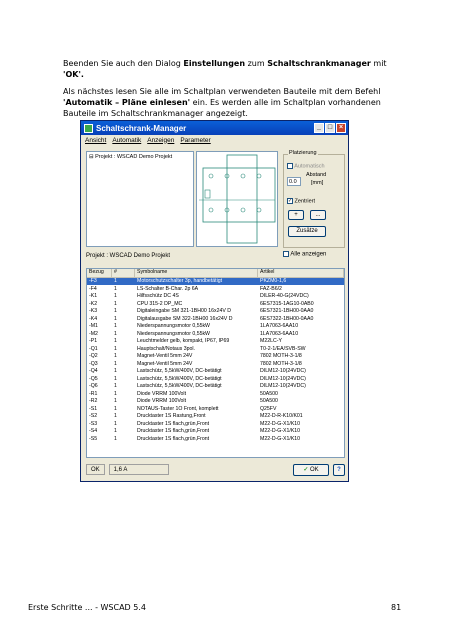 This screenshot has height=640, width=453. Describe the element at coordinates (173, 438) in the screenshot. I see `table-cell: Drucktaster 1S flach,grün,Front` at that location.